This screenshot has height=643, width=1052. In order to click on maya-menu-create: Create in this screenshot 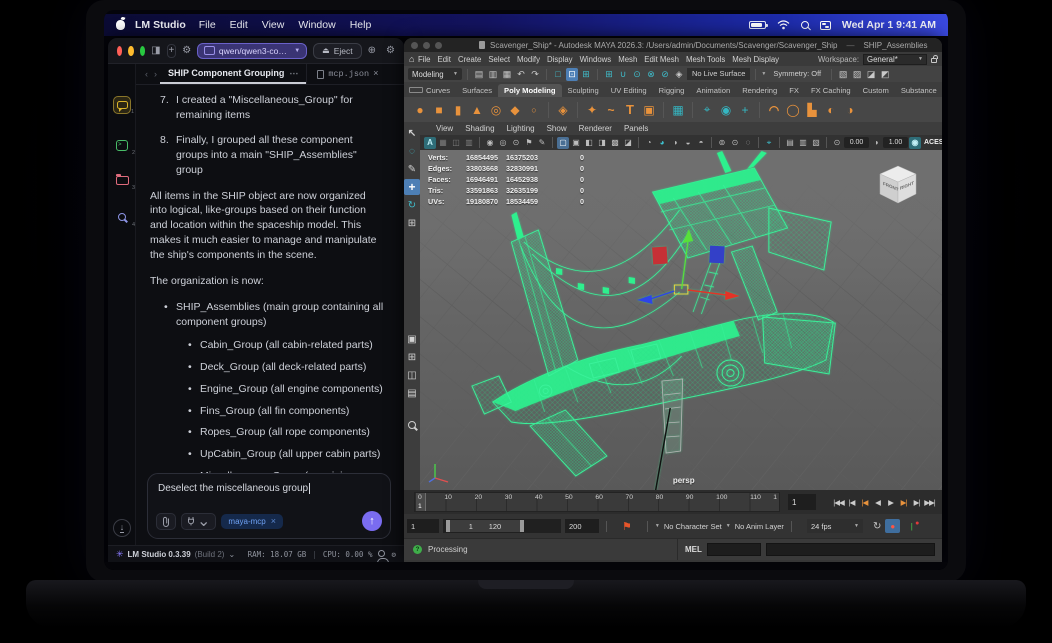, I will do `click(469, 59)`.